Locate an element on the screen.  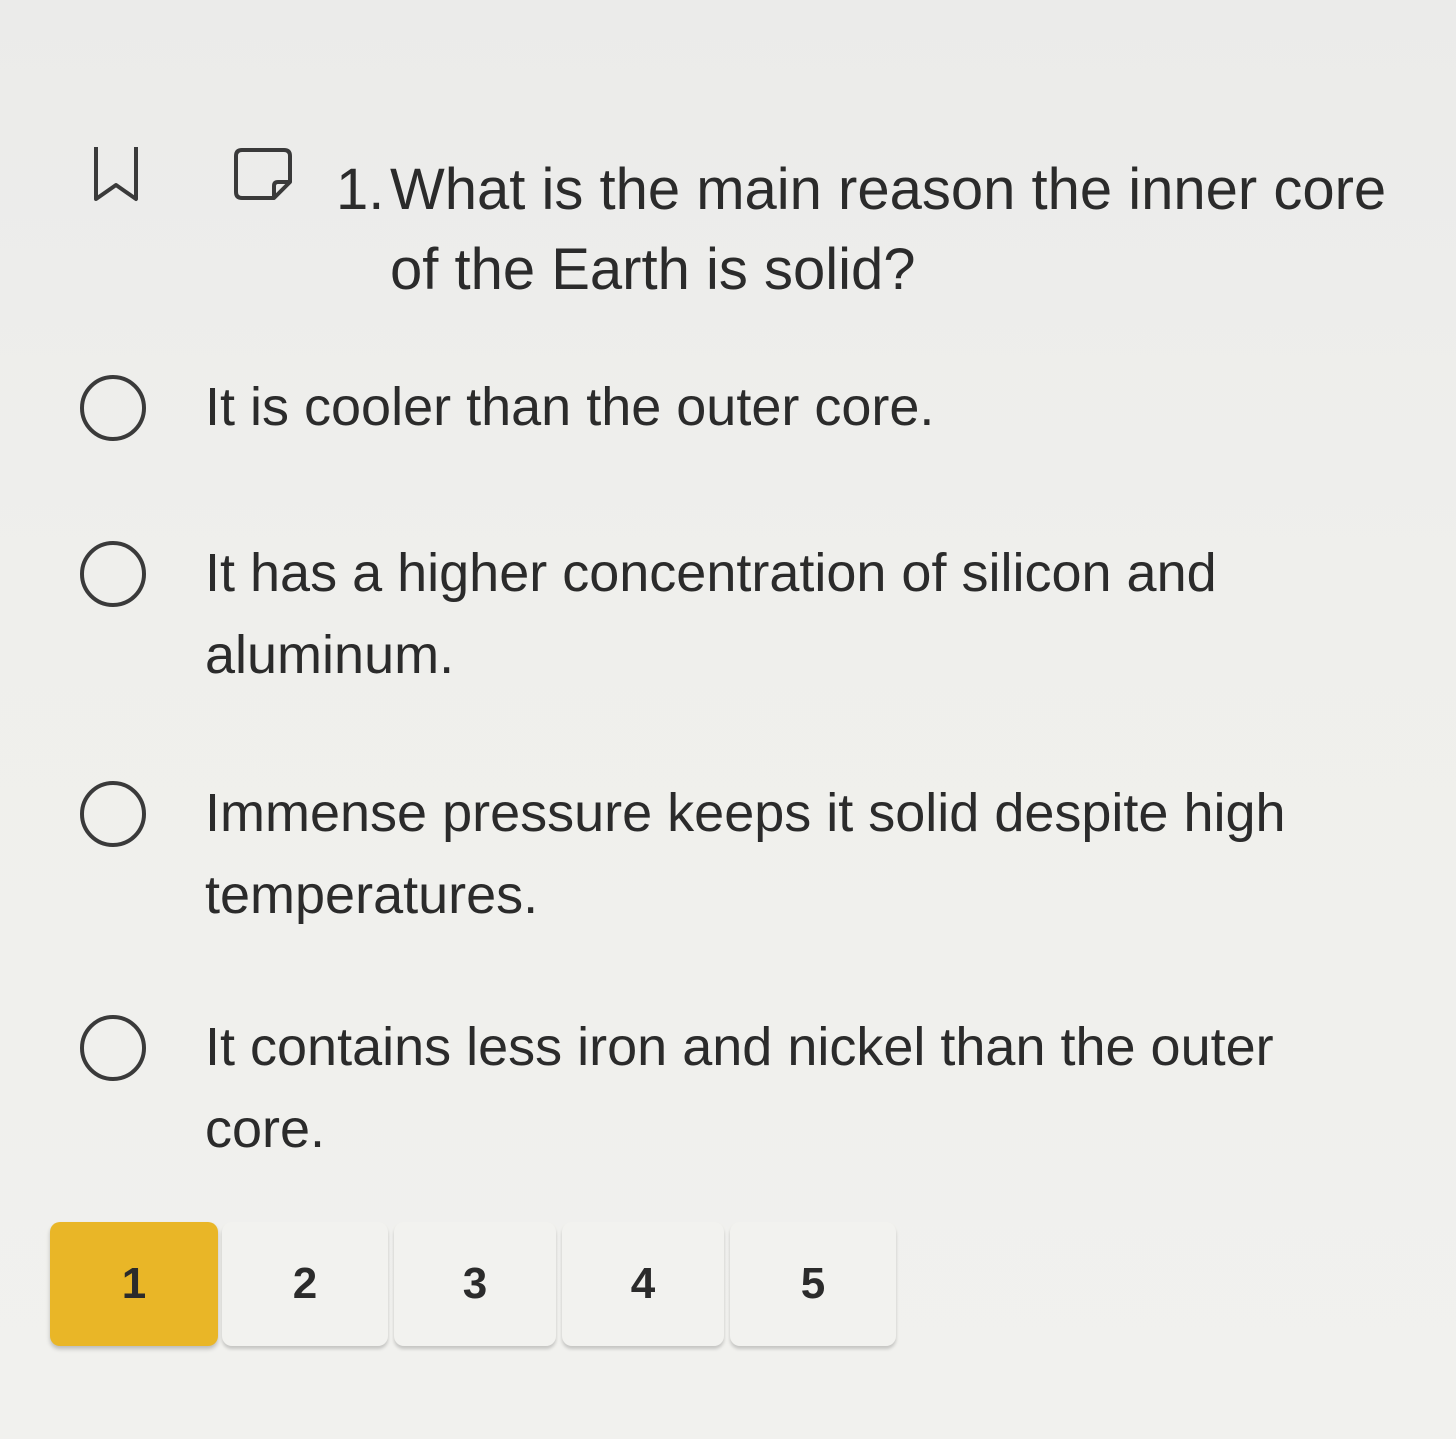
bookmark-icon is located at coordinates (116, 173).